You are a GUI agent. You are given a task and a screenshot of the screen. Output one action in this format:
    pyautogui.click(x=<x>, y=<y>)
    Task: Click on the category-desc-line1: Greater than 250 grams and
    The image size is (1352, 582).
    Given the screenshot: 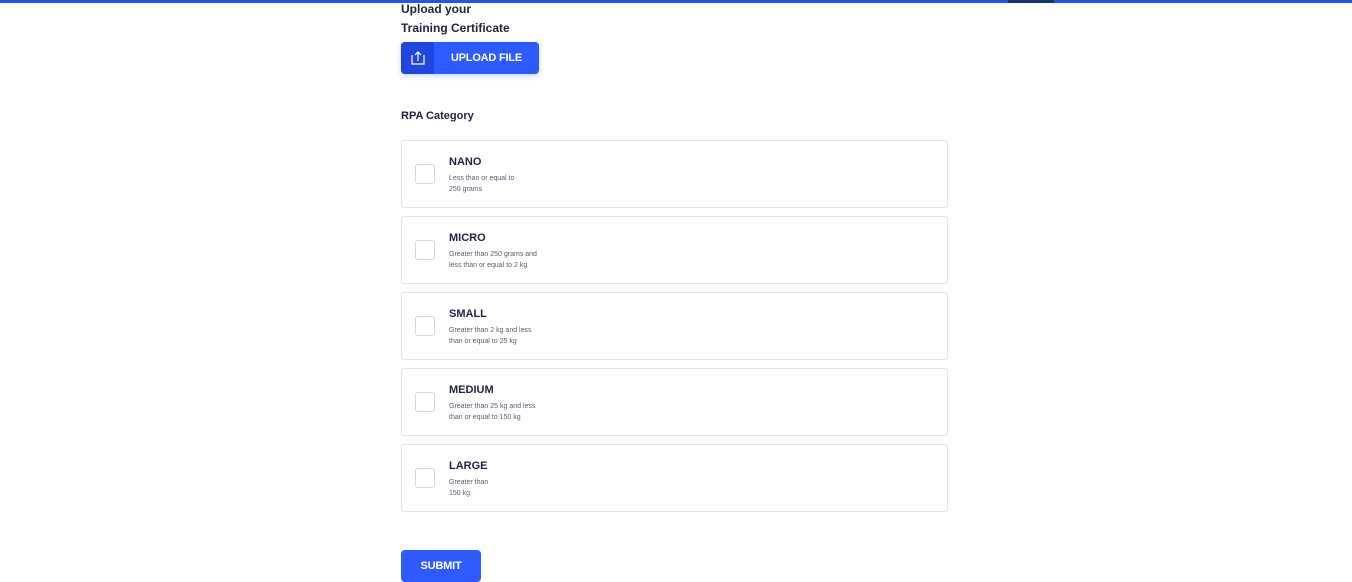 What is the action you would take?
    pyautogui.click(x=493, y=254)
    